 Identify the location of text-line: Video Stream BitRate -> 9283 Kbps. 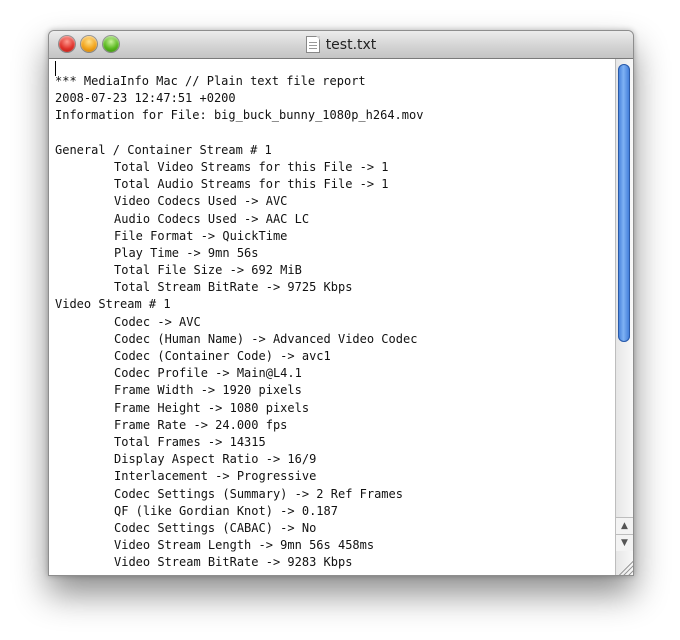
(233, 562).